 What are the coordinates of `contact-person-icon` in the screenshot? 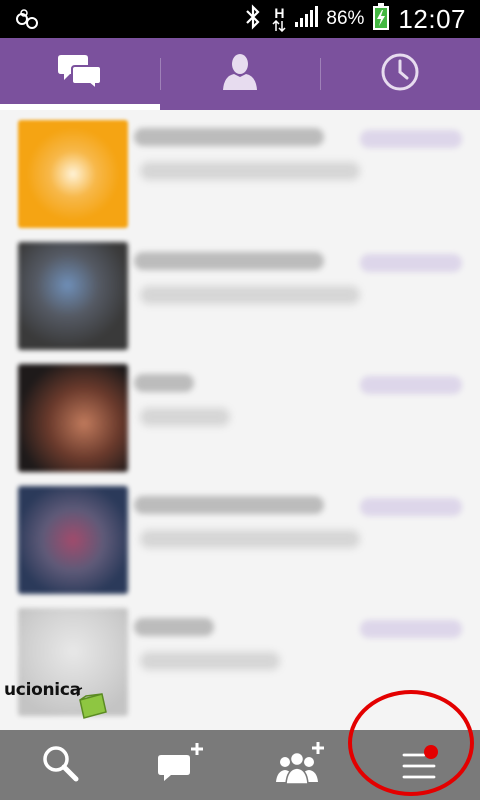 It's located at (240, 74).